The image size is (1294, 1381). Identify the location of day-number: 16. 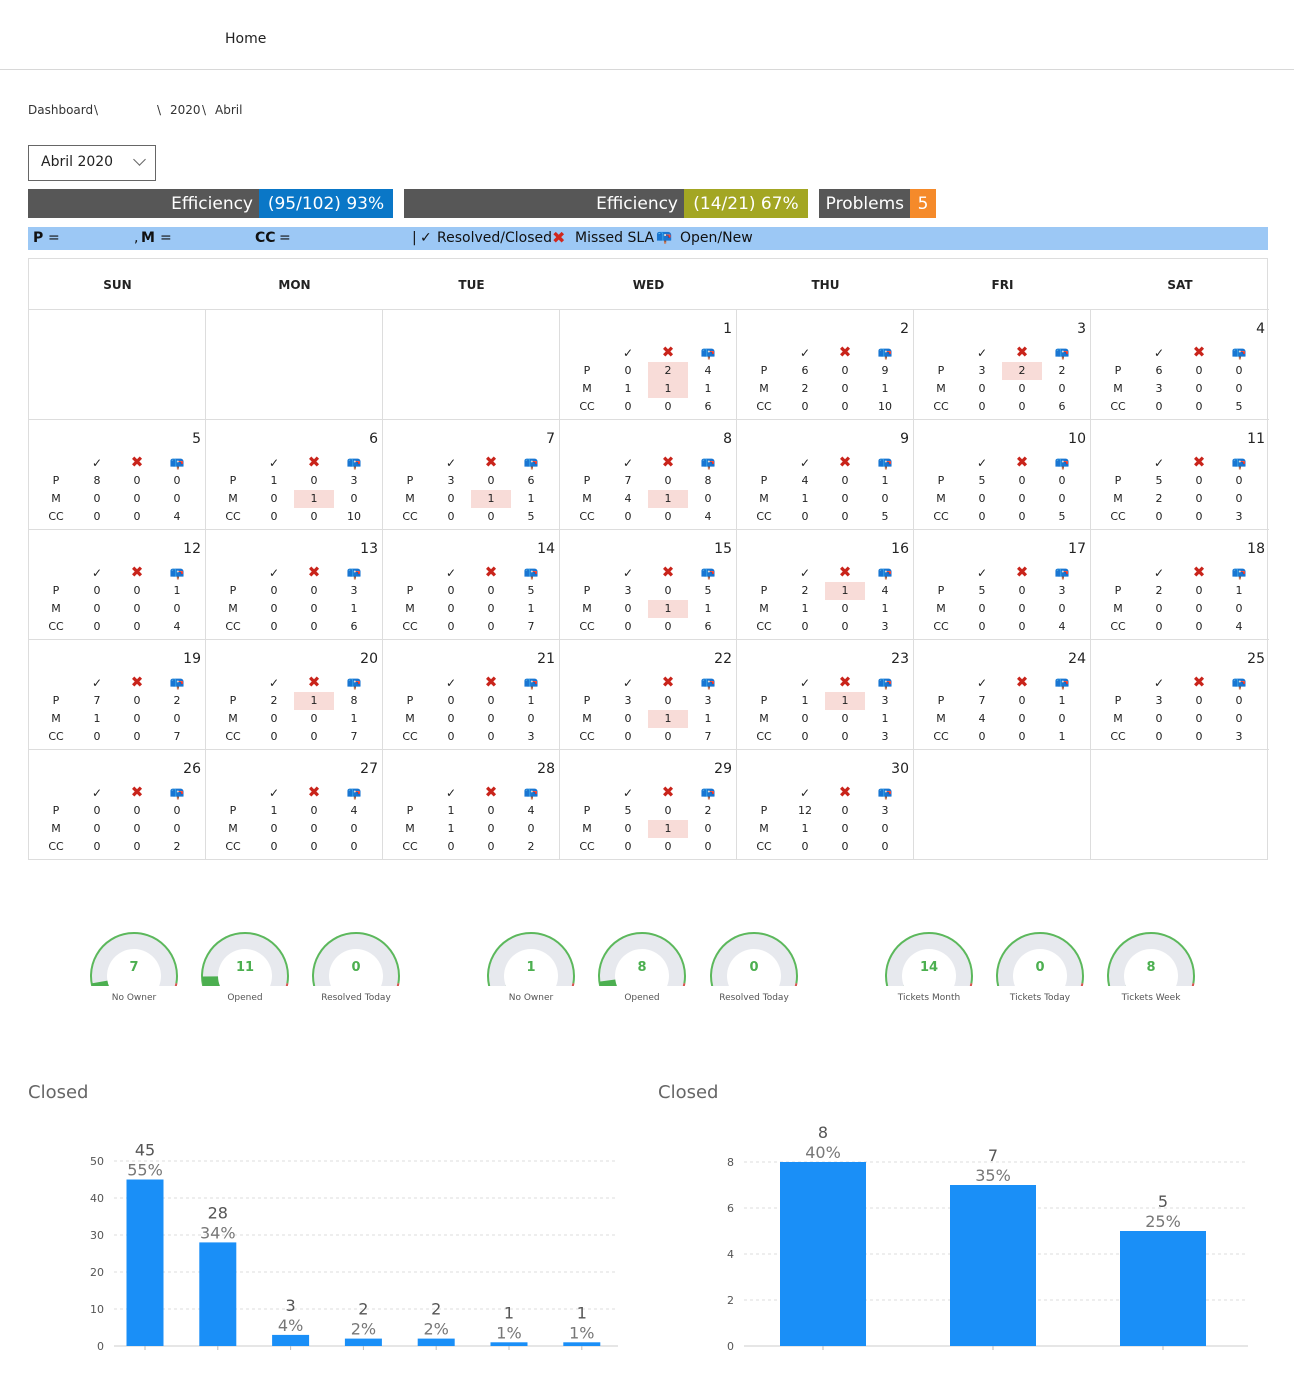
(900, 549).